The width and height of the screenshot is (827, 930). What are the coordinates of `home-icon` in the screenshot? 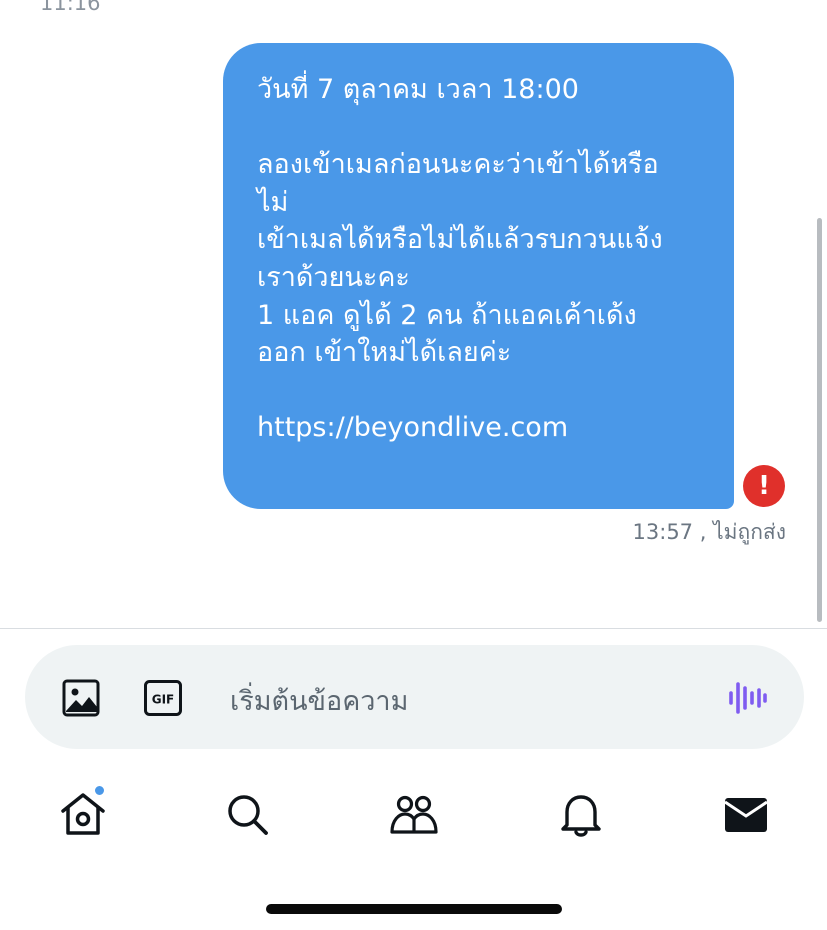 It's located at (83, 815).